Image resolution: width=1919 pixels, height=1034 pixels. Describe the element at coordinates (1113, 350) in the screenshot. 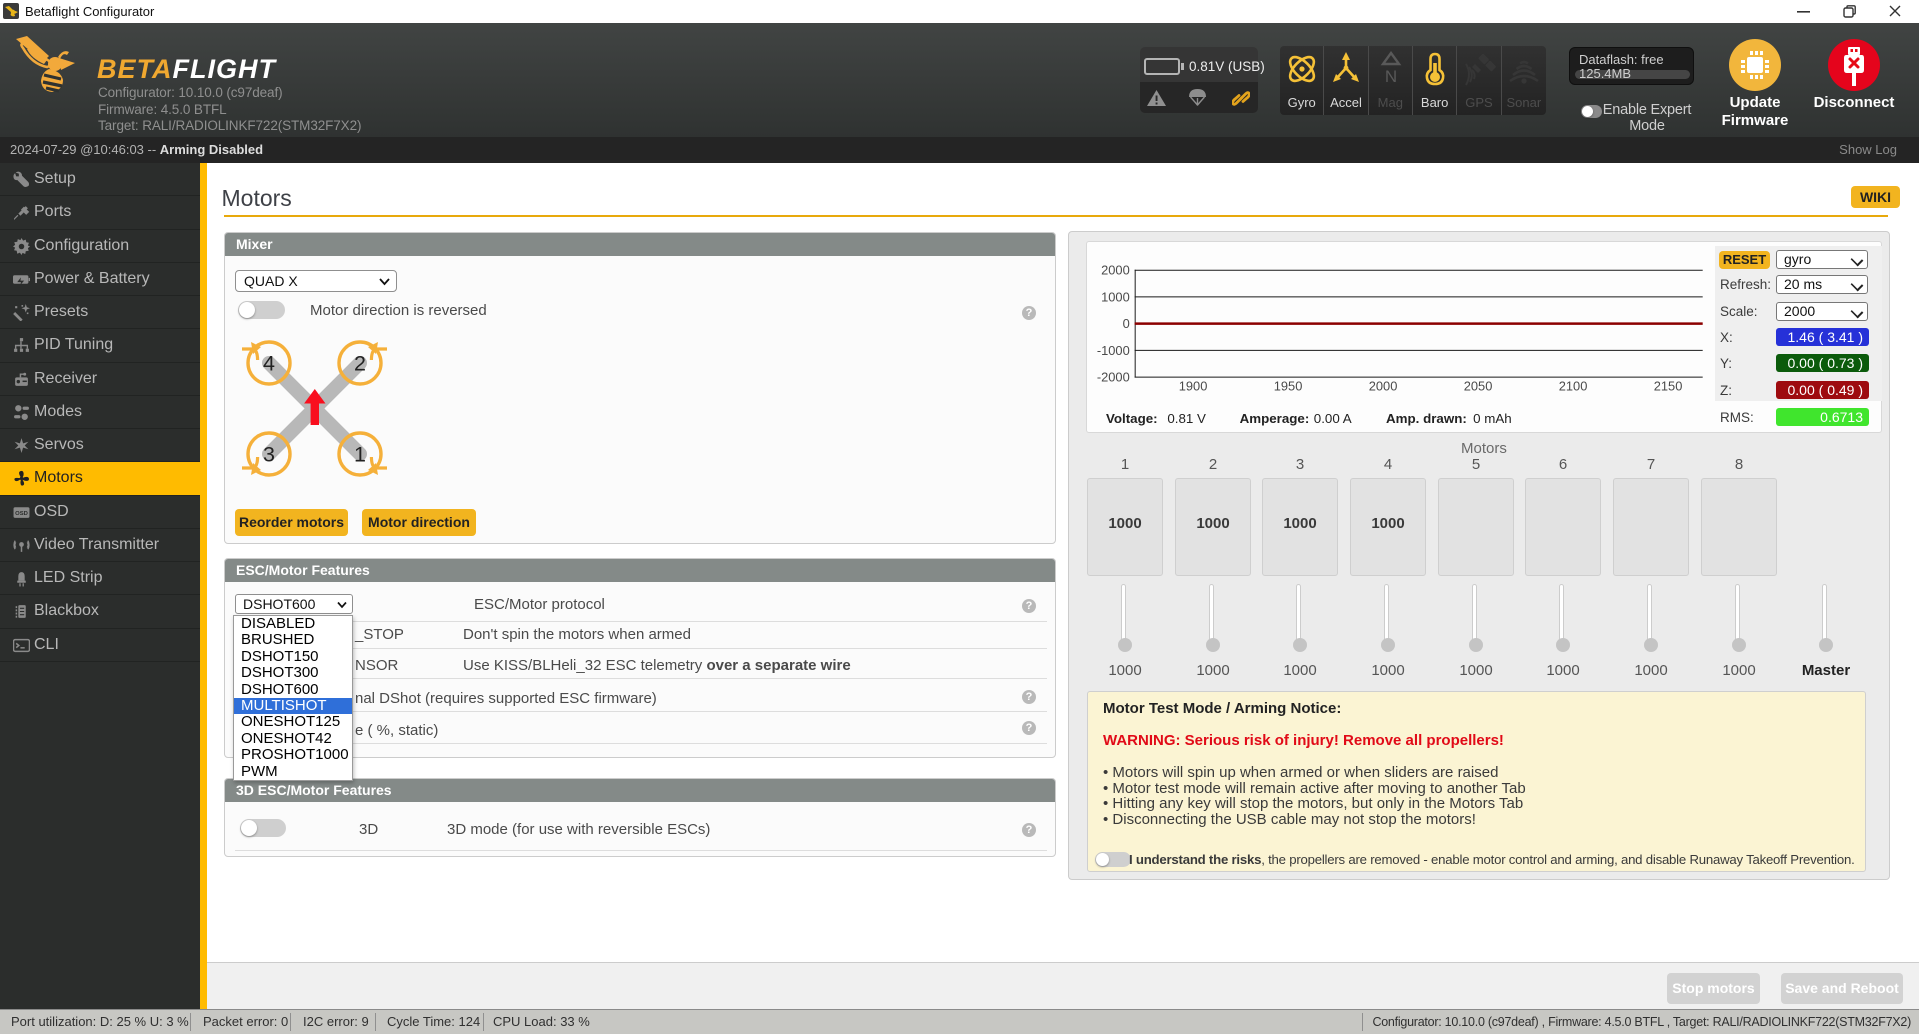

I see `svg-text: -1000` at that location.